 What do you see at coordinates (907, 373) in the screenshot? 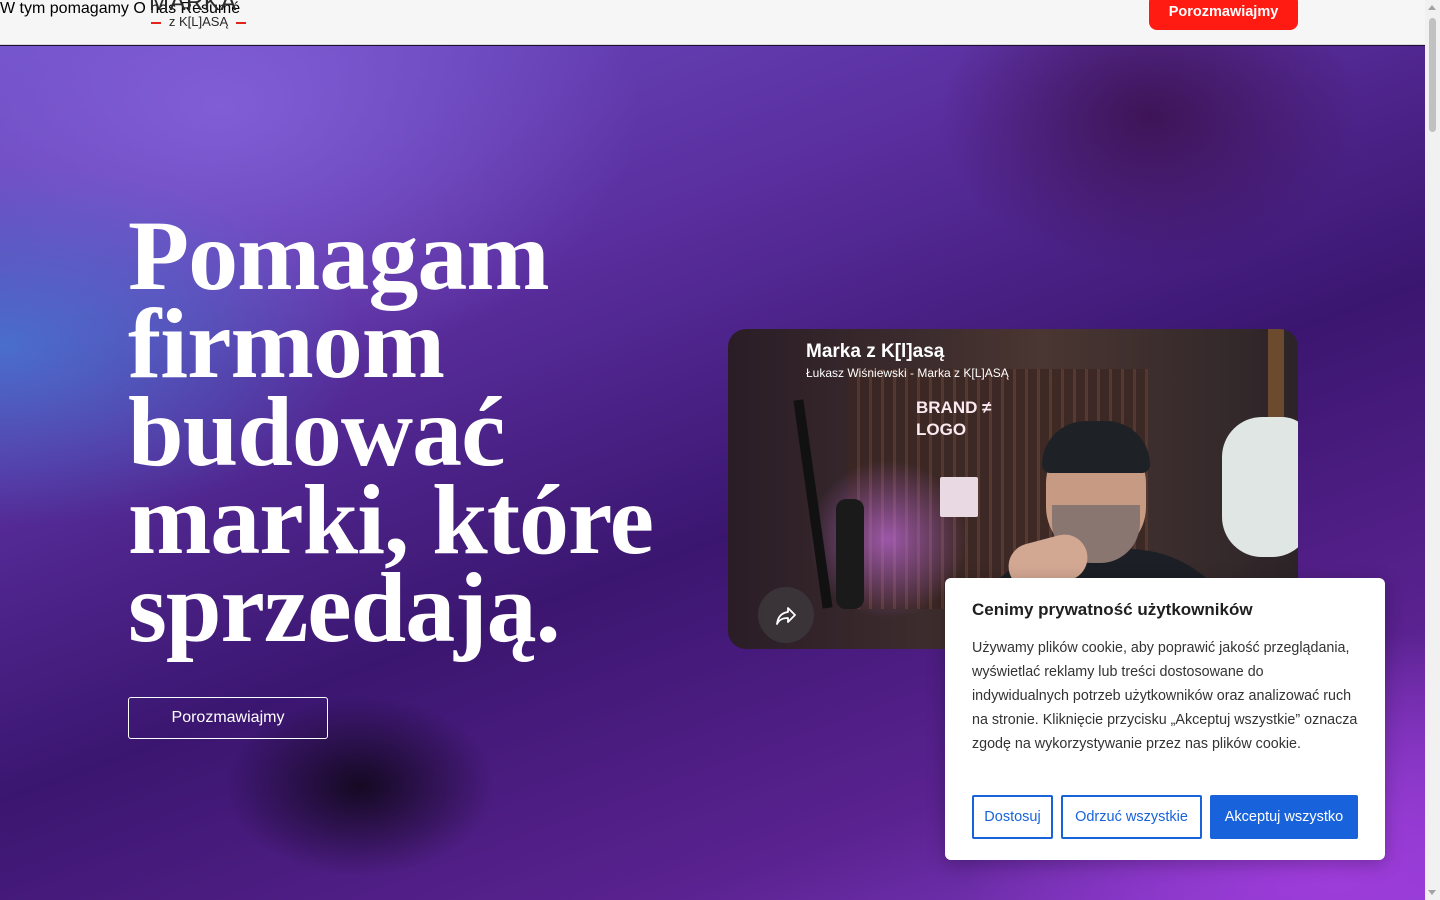
I see `video-channel: Łukasz Wiśniewski - Marka z K[L]ASĄ` at bounding box center [907, 373].